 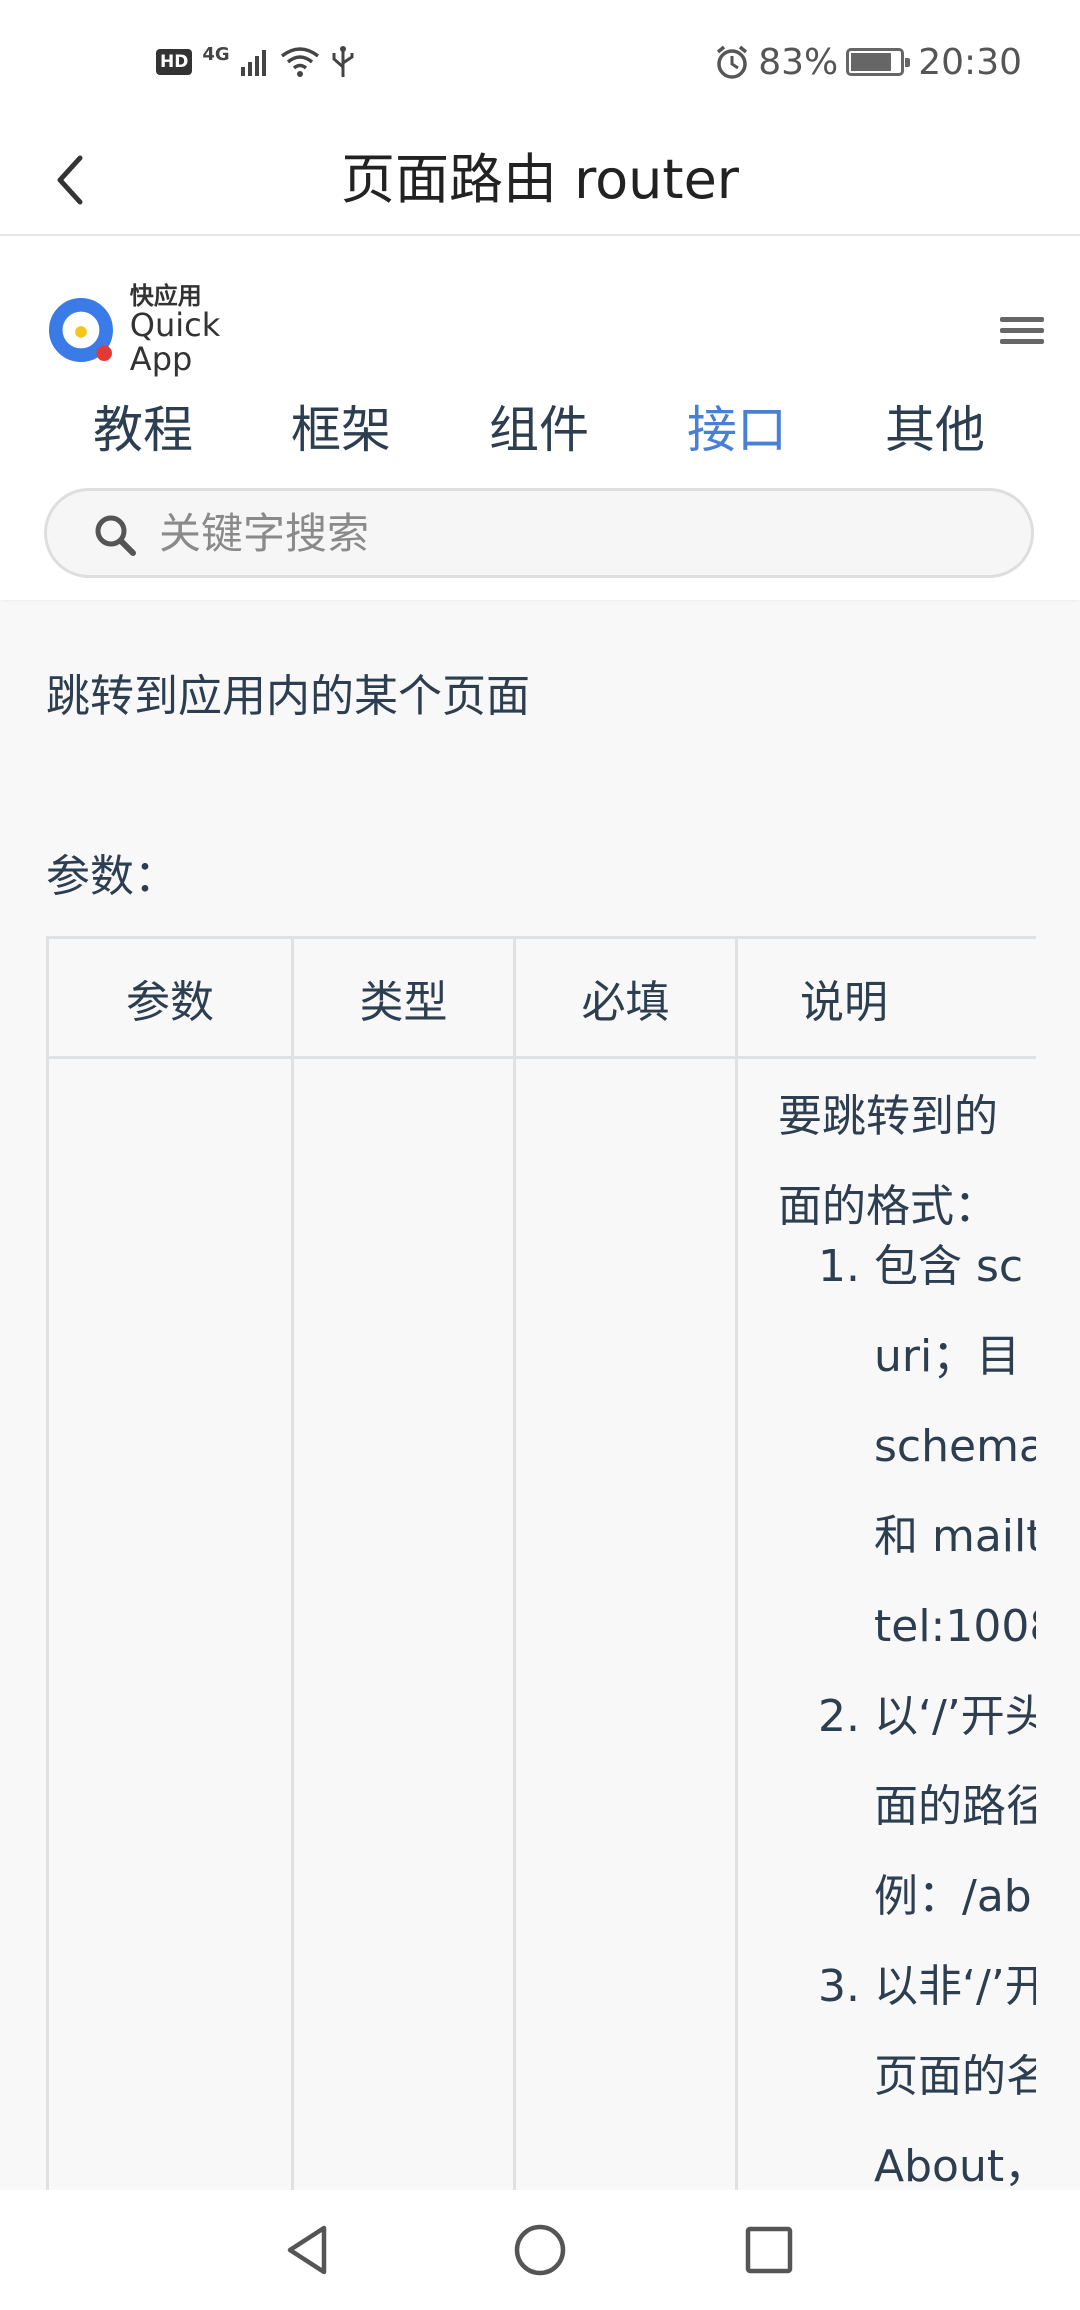 What do you see at coordinates (888, 1206) in the screenshot?
I see `description-line: 面的格式：` at bounding box center [888, 1206].